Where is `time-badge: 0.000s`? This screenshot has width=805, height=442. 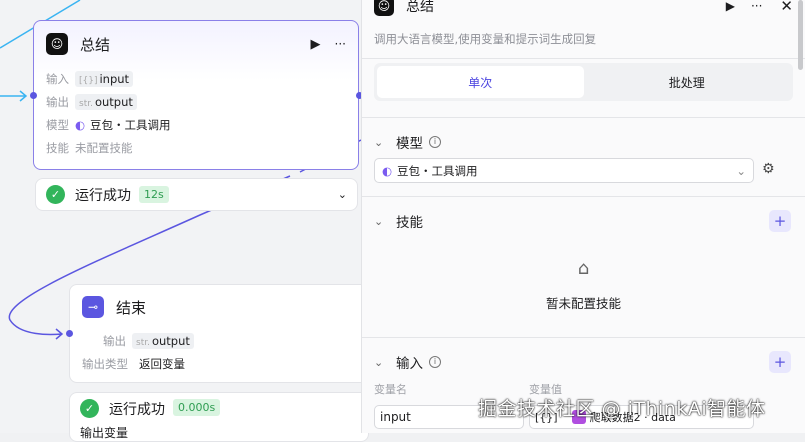
time-badge: 0.000s is located at coordinates (197, 407).